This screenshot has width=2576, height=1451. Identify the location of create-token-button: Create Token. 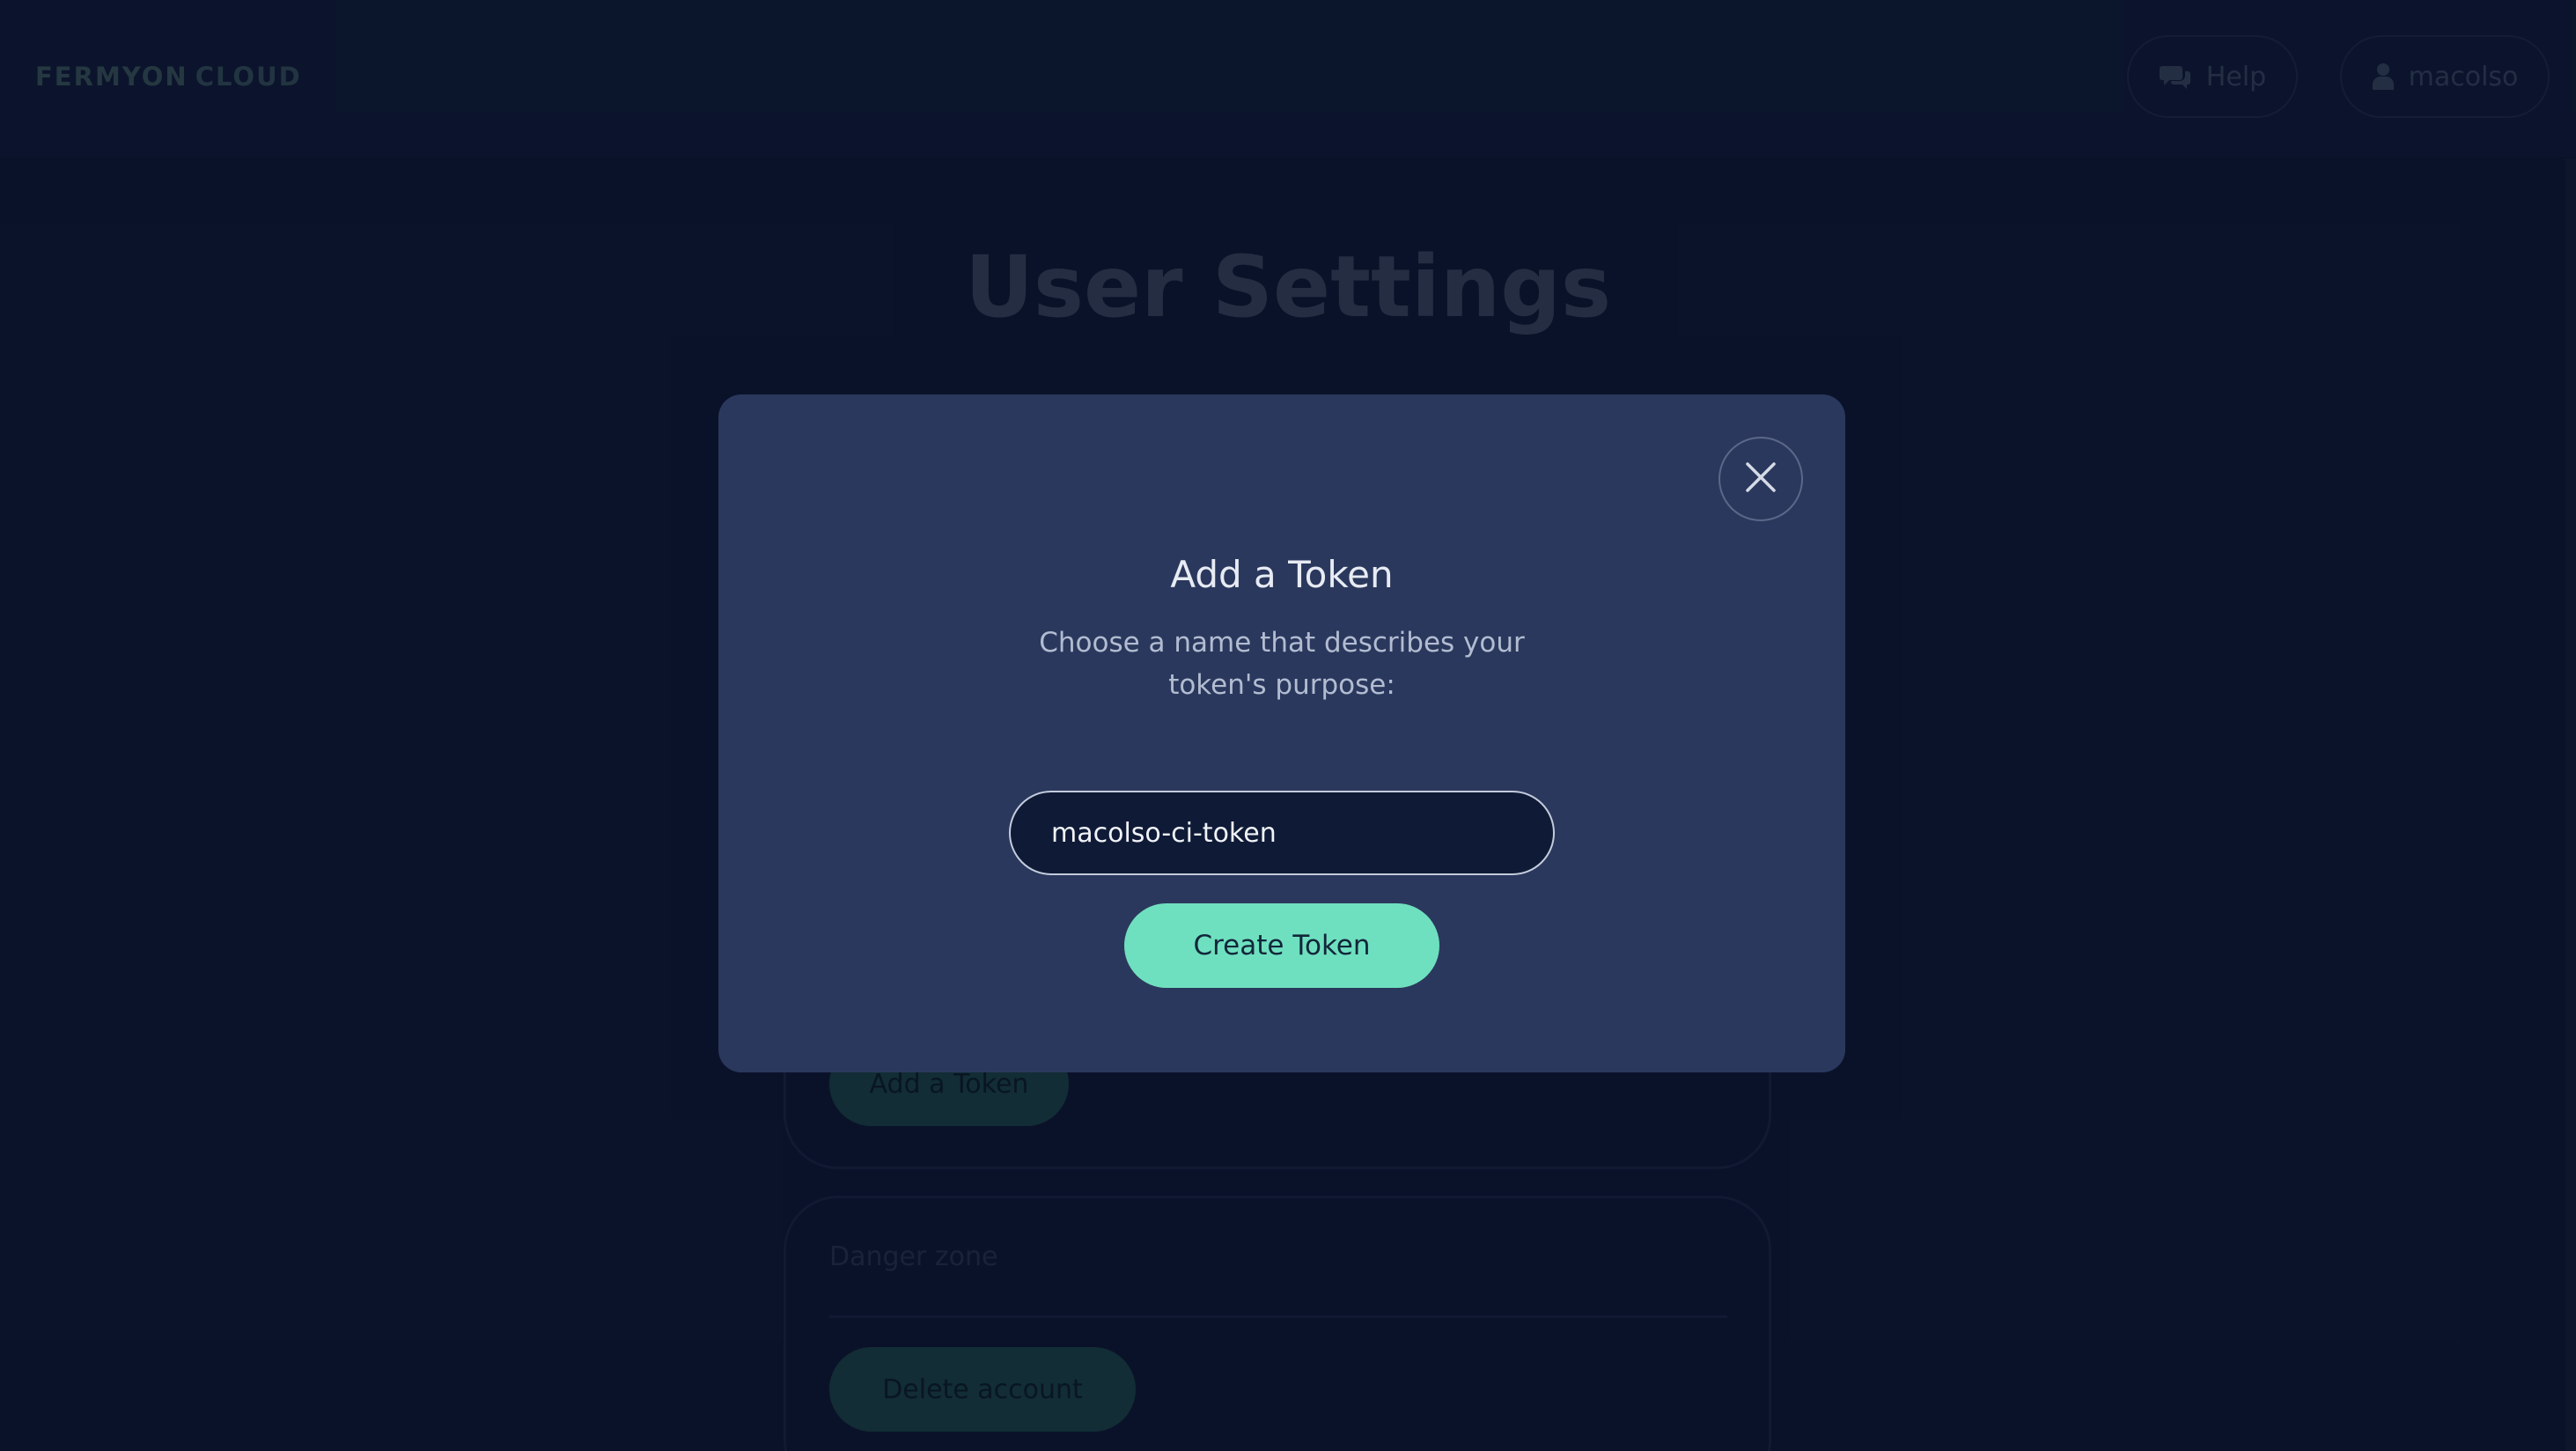
(1281, 945).